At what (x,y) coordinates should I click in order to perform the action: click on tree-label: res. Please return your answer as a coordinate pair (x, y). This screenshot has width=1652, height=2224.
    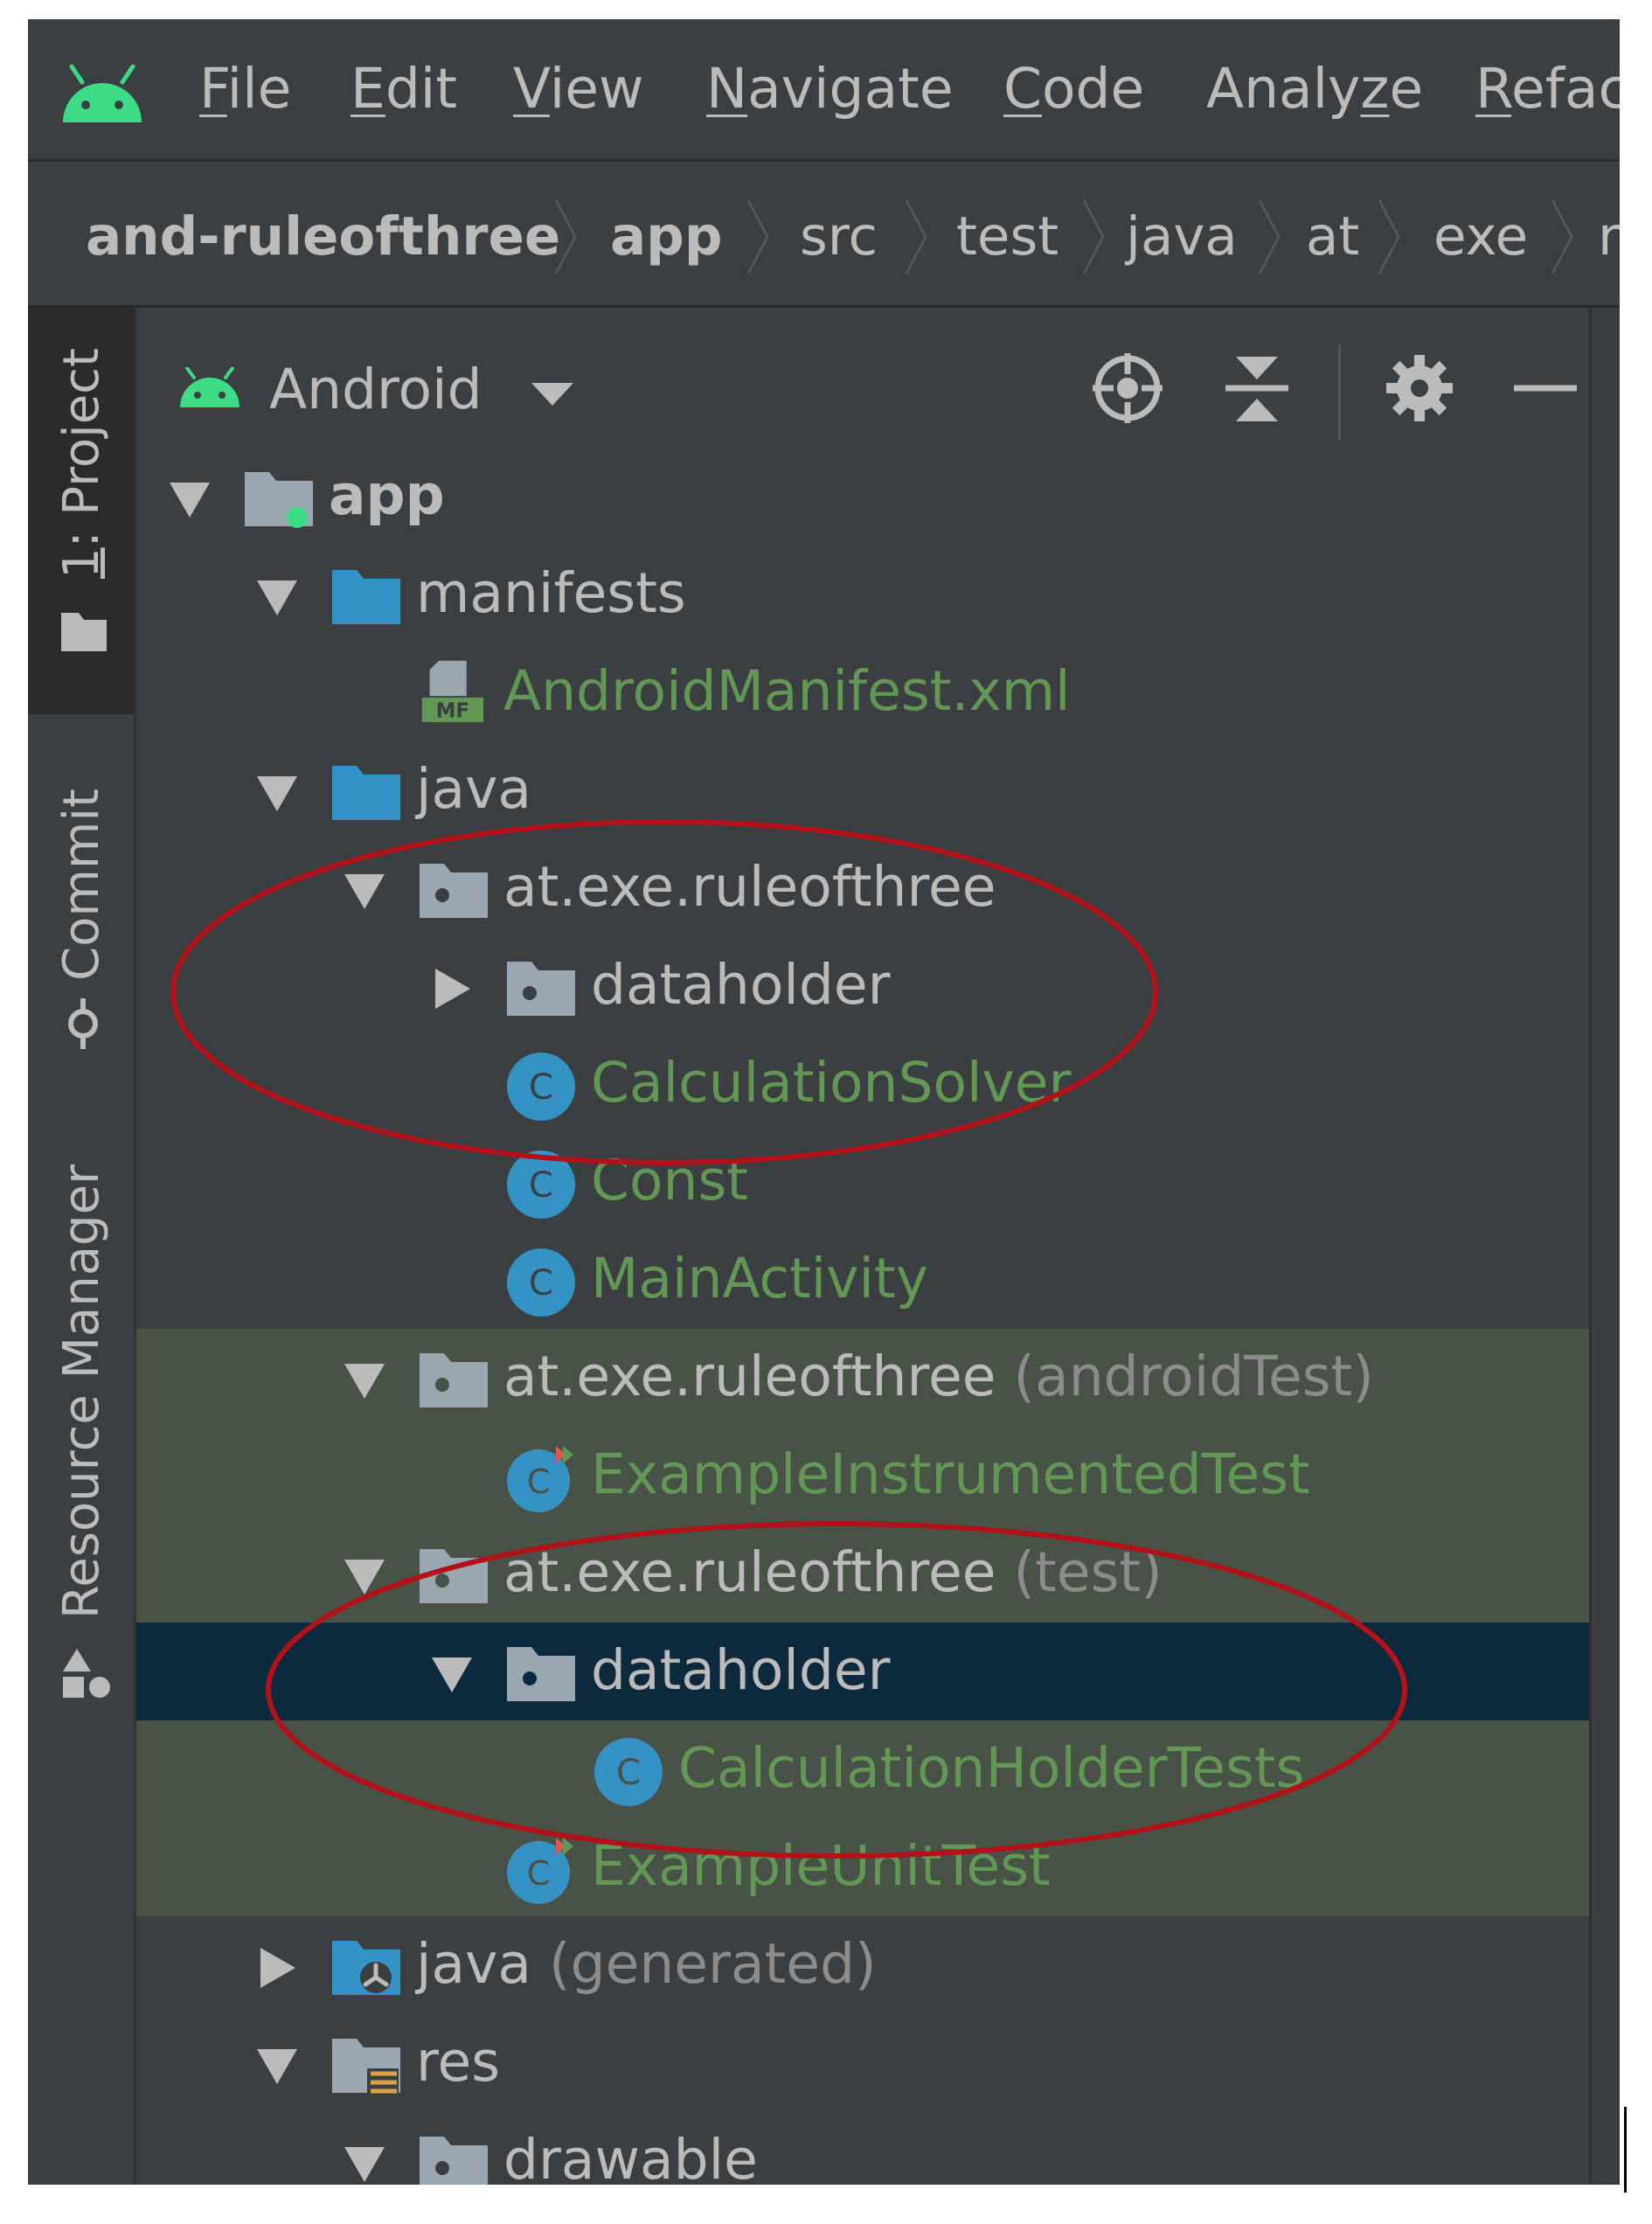
    Looking at the image, I should click on (459, 2062).